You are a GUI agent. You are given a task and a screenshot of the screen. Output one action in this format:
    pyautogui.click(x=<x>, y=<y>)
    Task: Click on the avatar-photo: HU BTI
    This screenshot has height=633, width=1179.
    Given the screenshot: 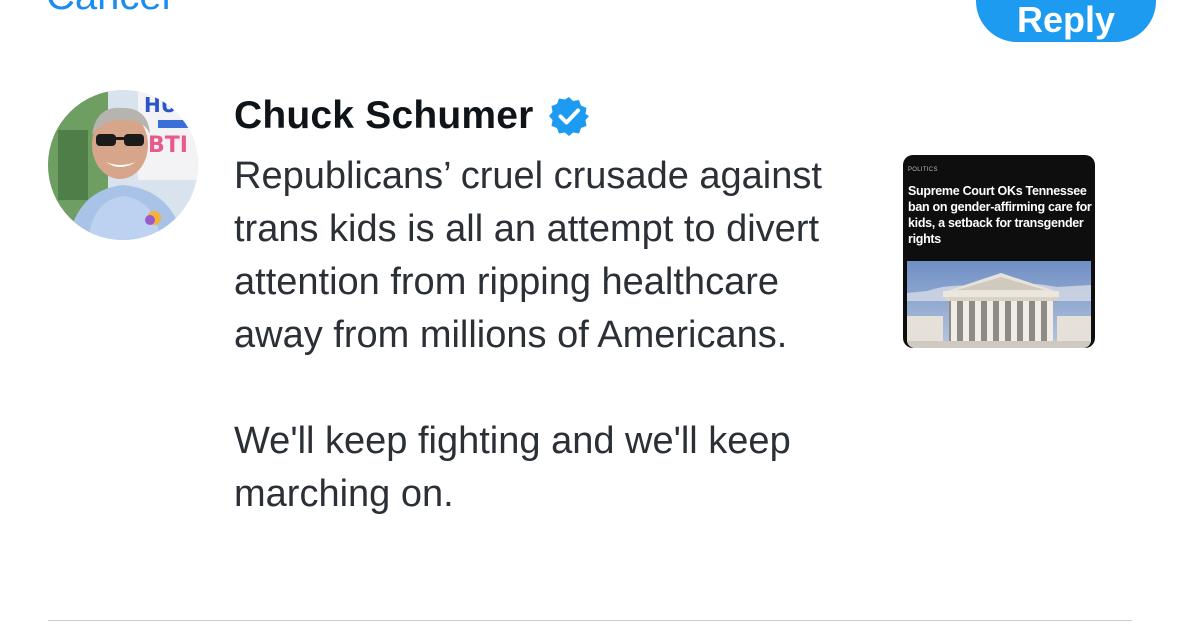 What is the action you would take?
    pyautogui.click(x=123, y=165)
    